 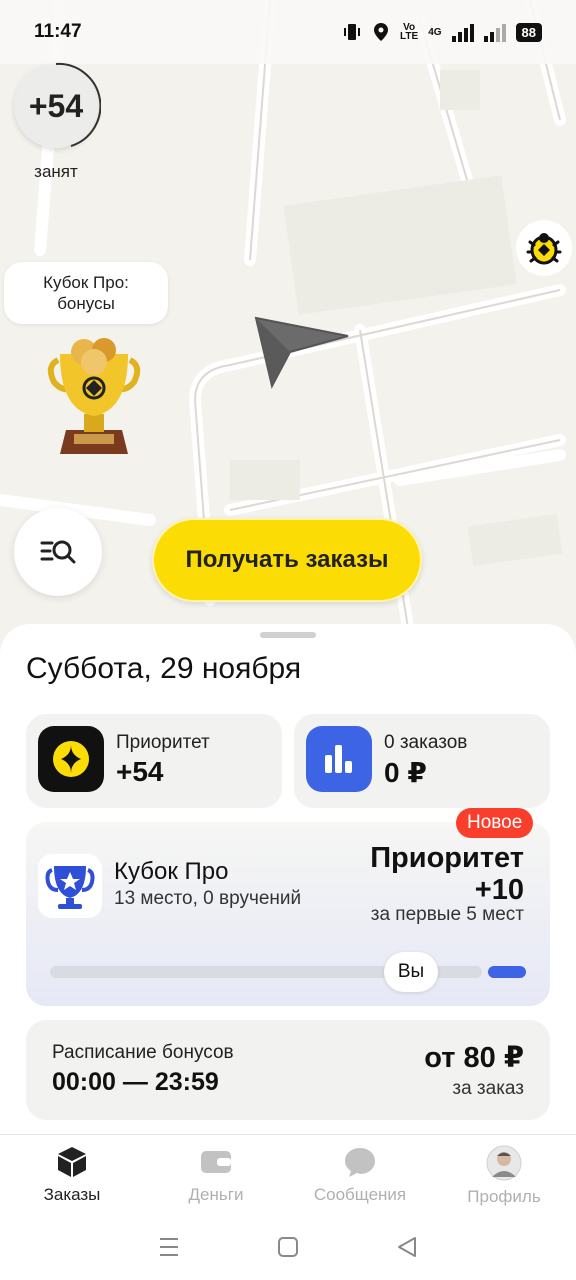 I want to click on bug-report-button, so click(x=544, y=248).